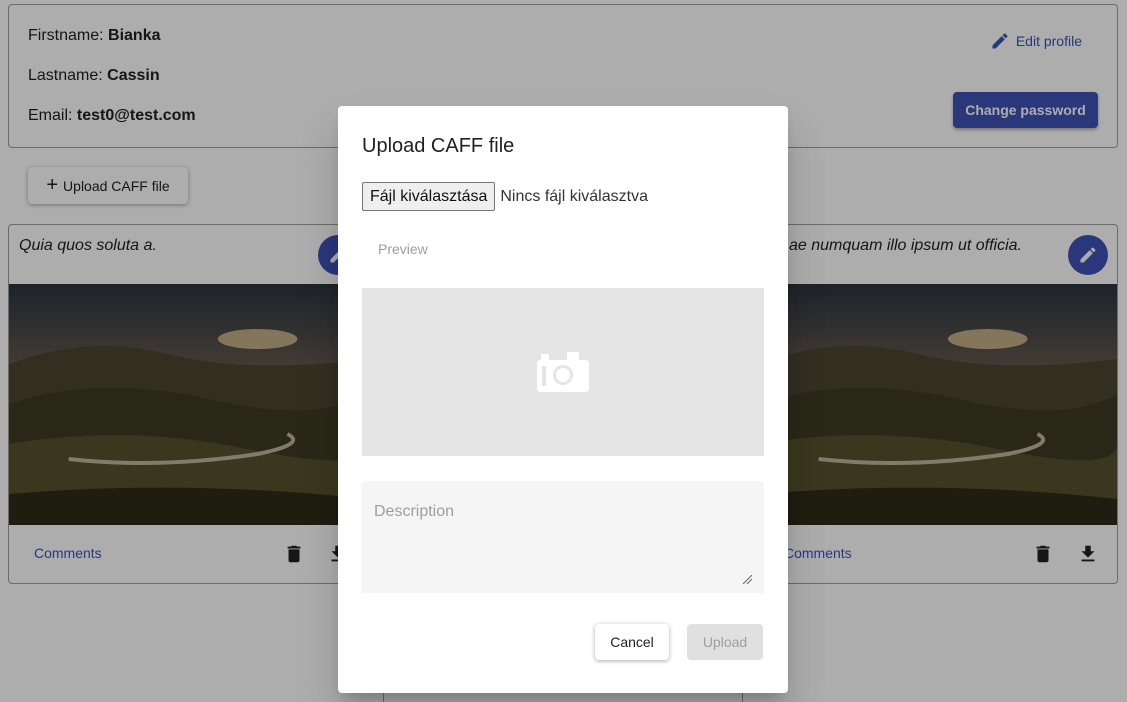 The width and height of the screenshot is (1127, 702). What do you see at coordinates (438, 146) in the screenshot?
I see `dialog-title: Upload CAFF file` at bounding box center [438, 146].